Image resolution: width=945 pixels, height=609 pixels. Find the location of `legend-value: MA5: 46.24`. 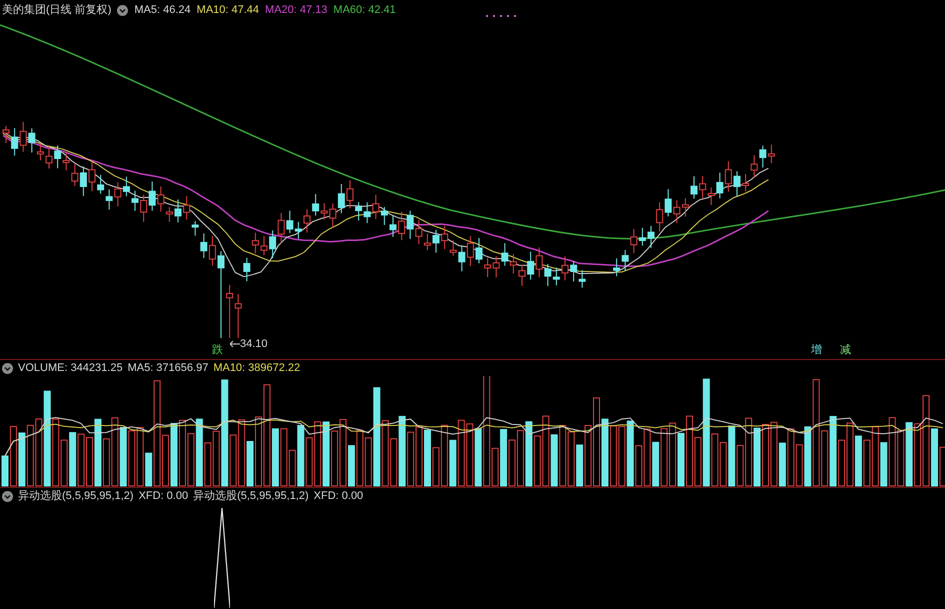

legend-value: MA5: 46.24 is located at coordinates (162, 10).